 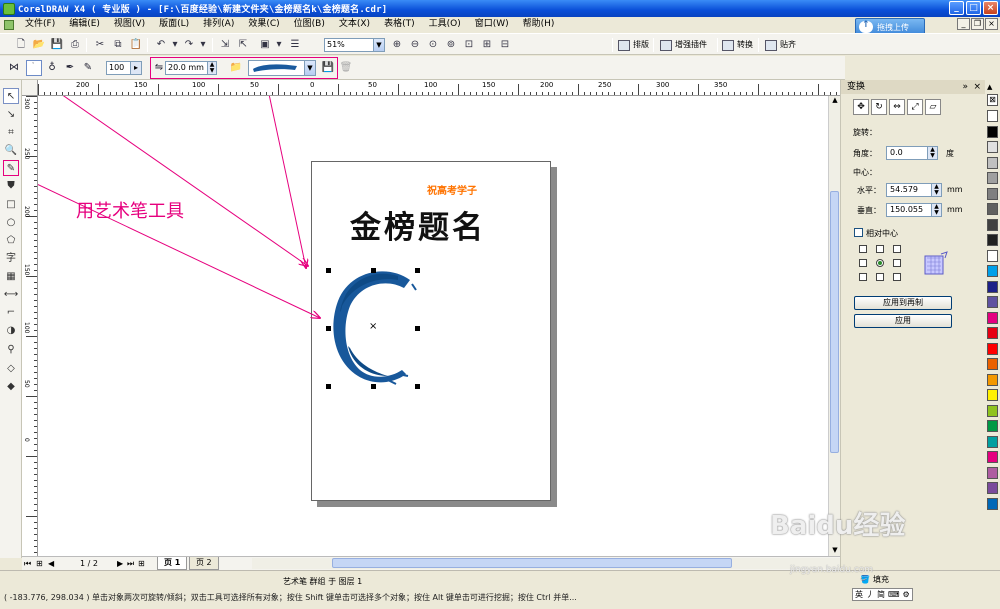 I want to click on anchor-center-radio, so click(x=880, y=263).